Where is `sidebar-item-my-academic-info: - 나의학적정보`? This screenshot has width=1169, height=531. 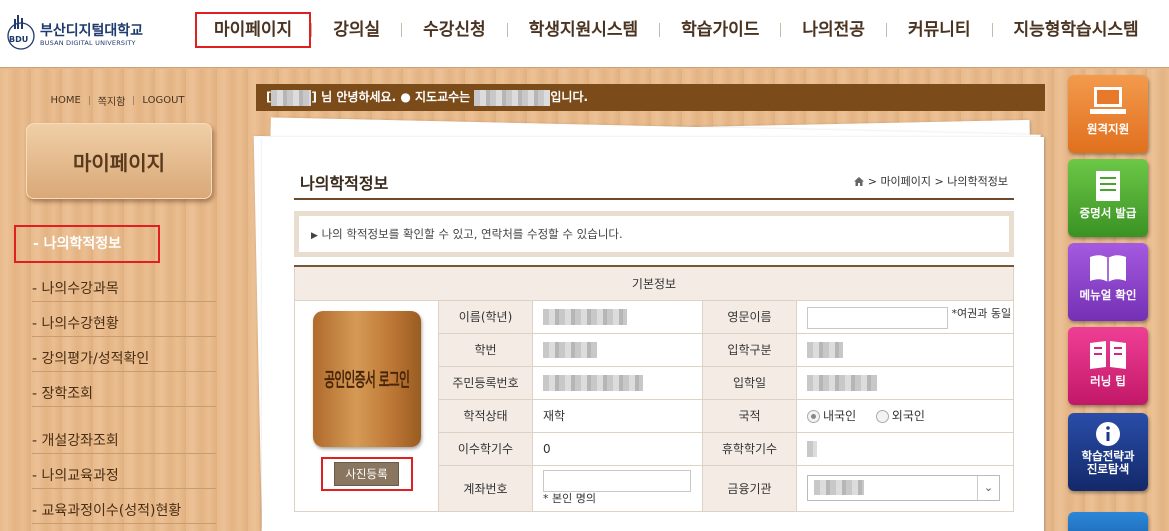
sidebar-item-my-academic-info: - 나의학적정보 is located at coordinates (87, 244).